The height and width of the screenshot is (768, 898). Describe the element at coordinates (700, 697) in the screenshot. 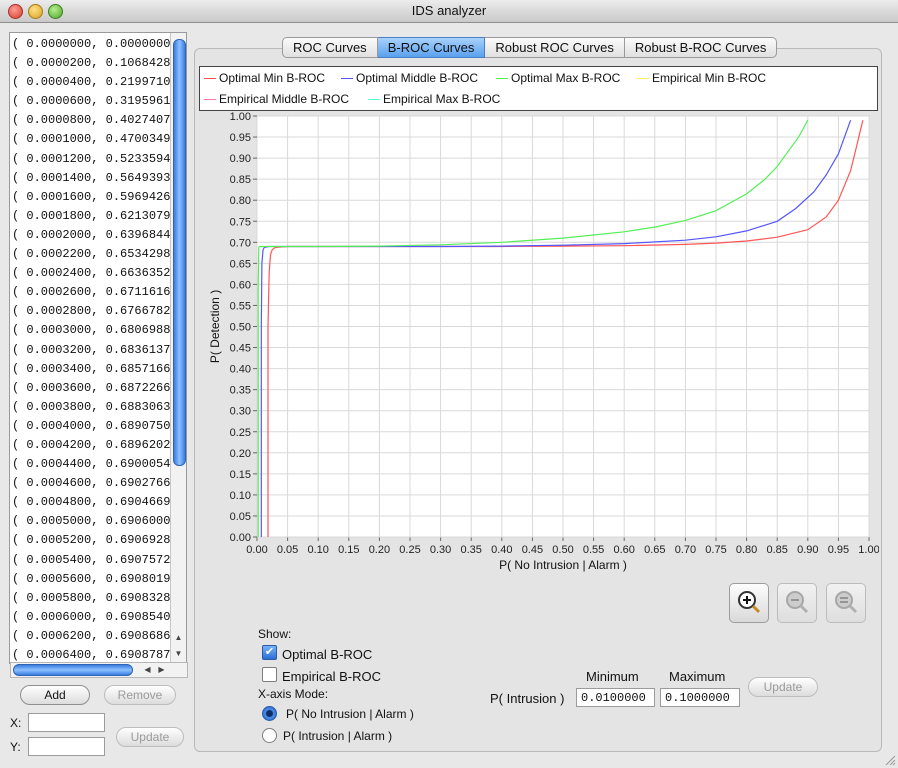

I see `maximum-input: 0.1000000` at that location.